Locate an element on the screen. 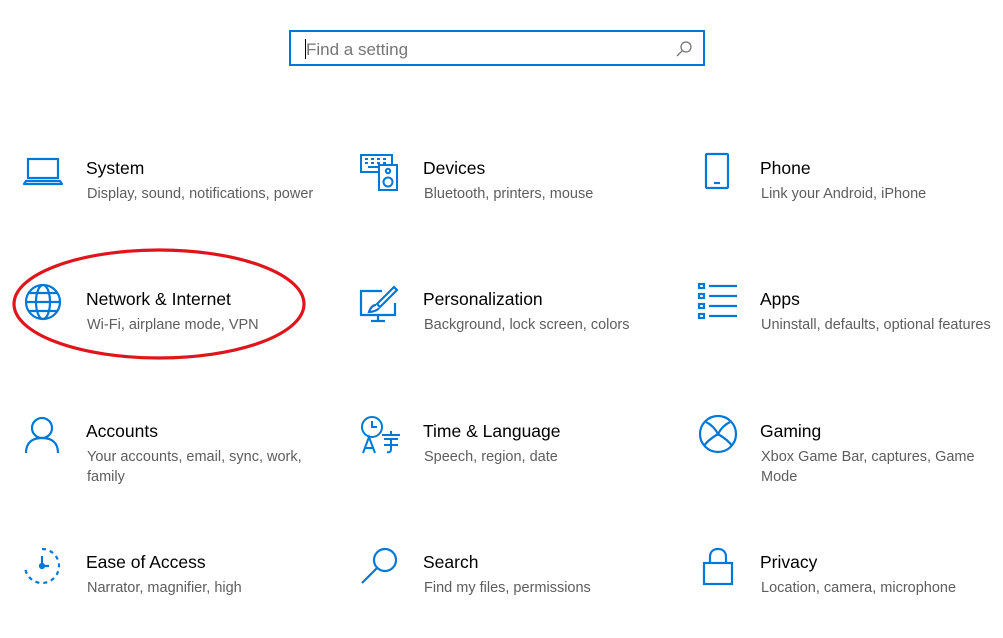  tile-description: Wi-Fi, airplane mode, VPN is located at coordinates (173, 325).